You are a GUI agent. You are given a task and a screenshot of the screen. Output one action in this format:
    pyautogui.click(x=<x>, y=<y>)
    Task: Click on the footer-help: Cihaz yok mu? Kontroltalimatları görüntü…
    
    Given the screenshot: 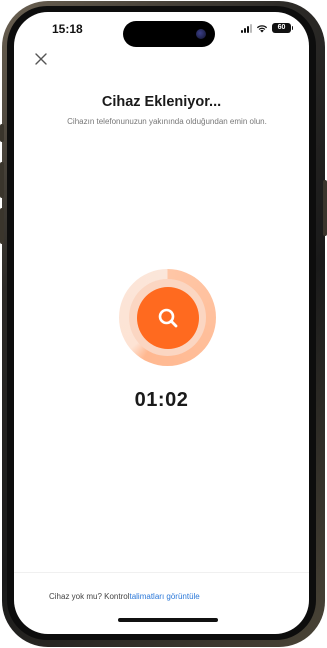 What is the action you would take?
    pyautogui.click(x=124, y=596)
    